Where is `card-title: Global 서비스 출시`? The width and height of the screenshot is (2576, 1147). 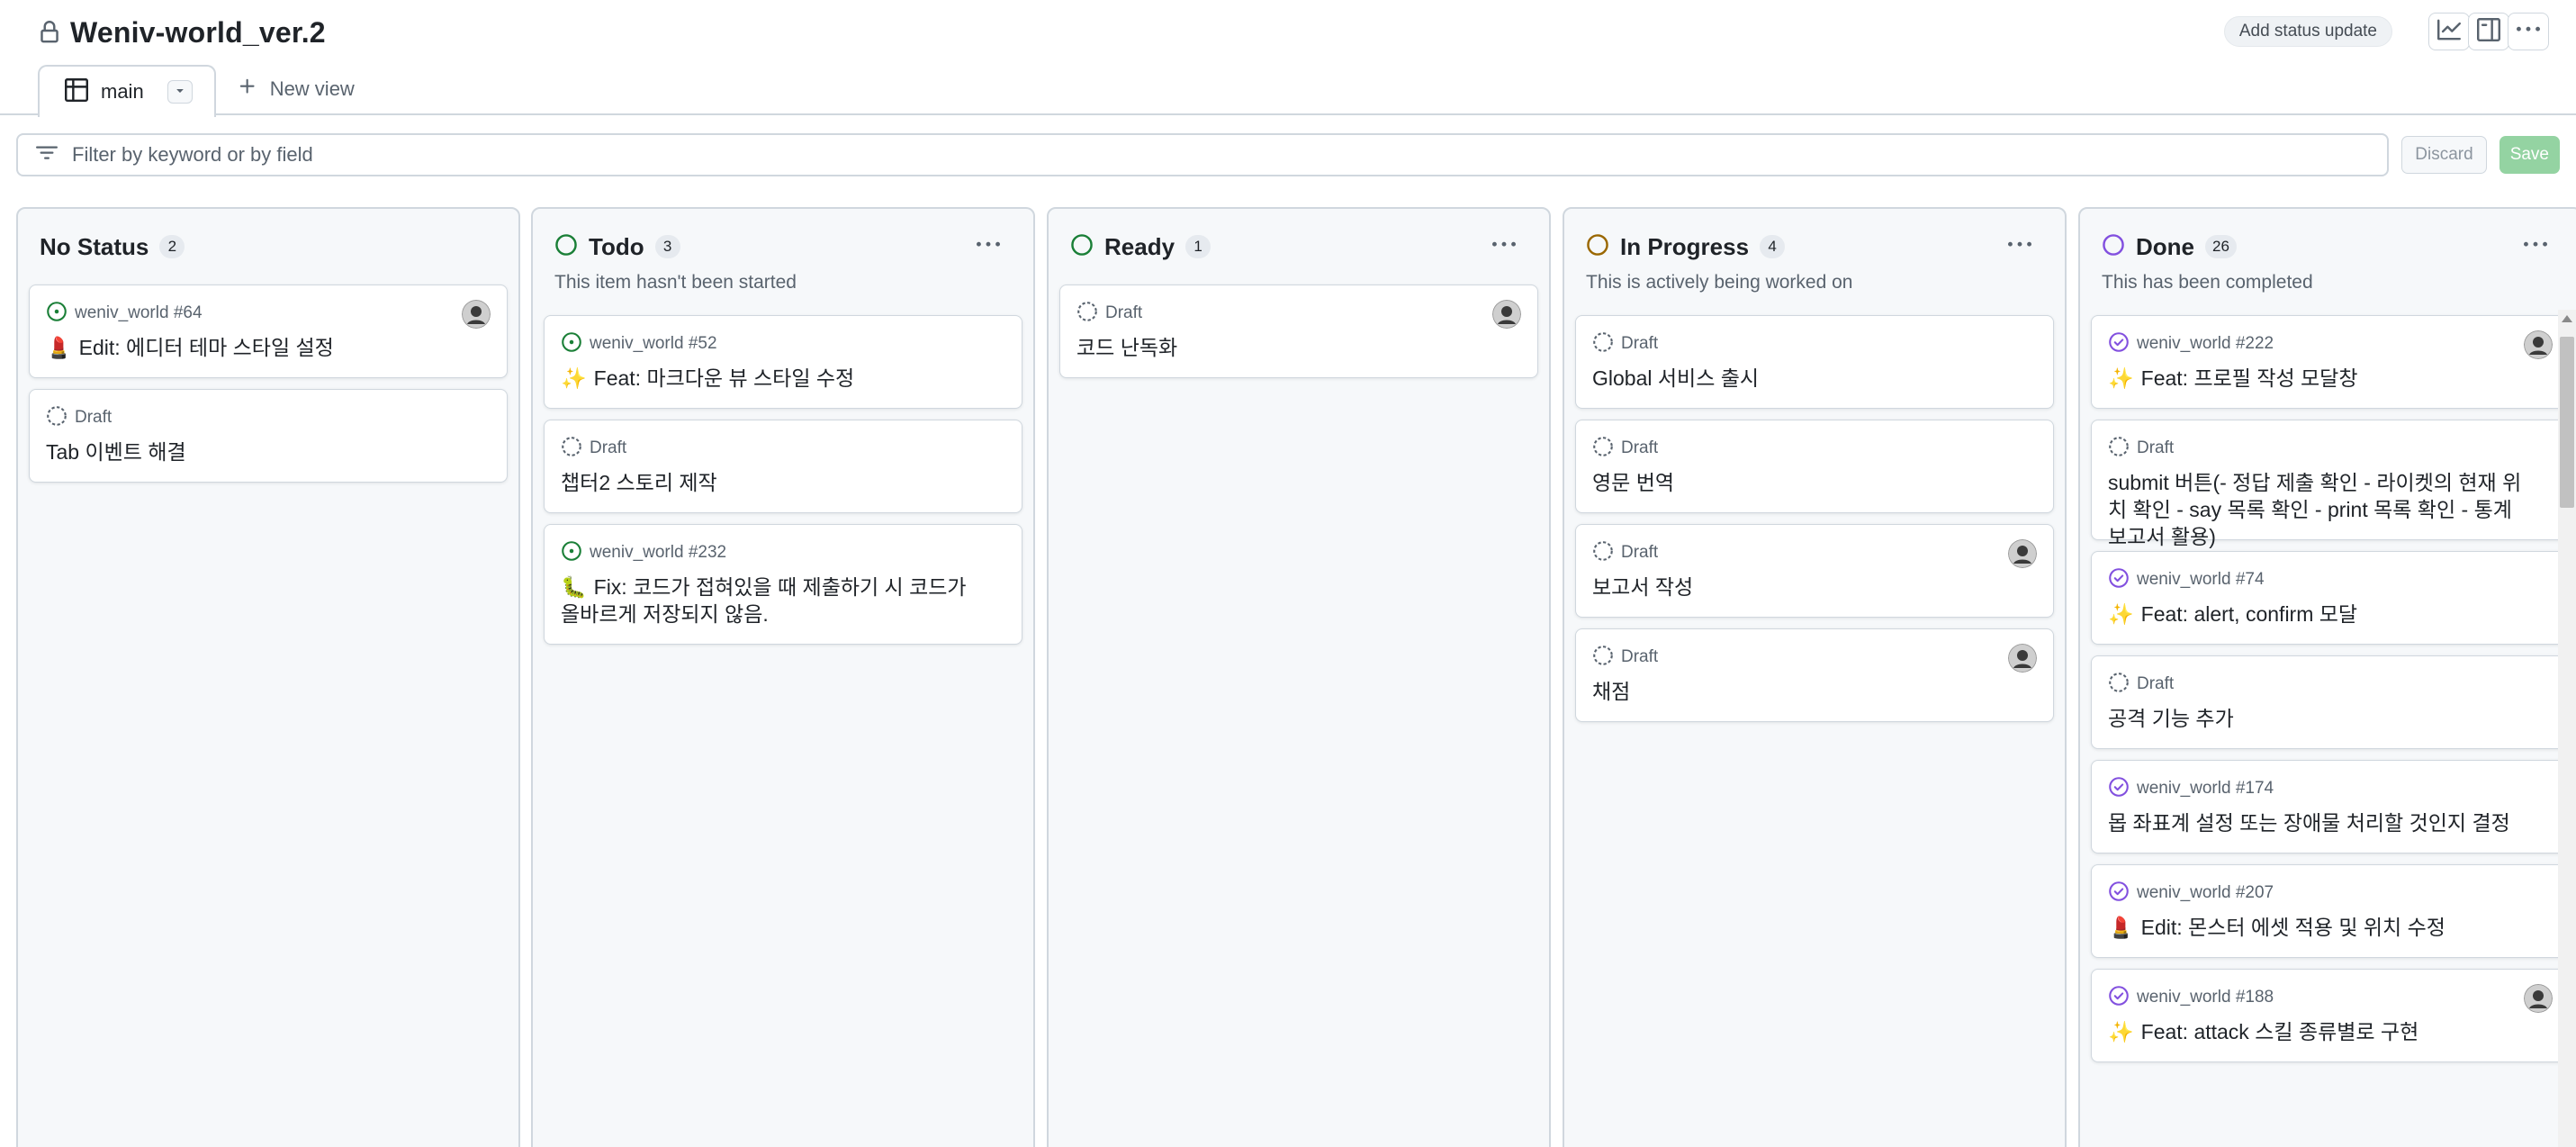
card-title: Global 서비스 출시 is located at coordinates (1814, 378).